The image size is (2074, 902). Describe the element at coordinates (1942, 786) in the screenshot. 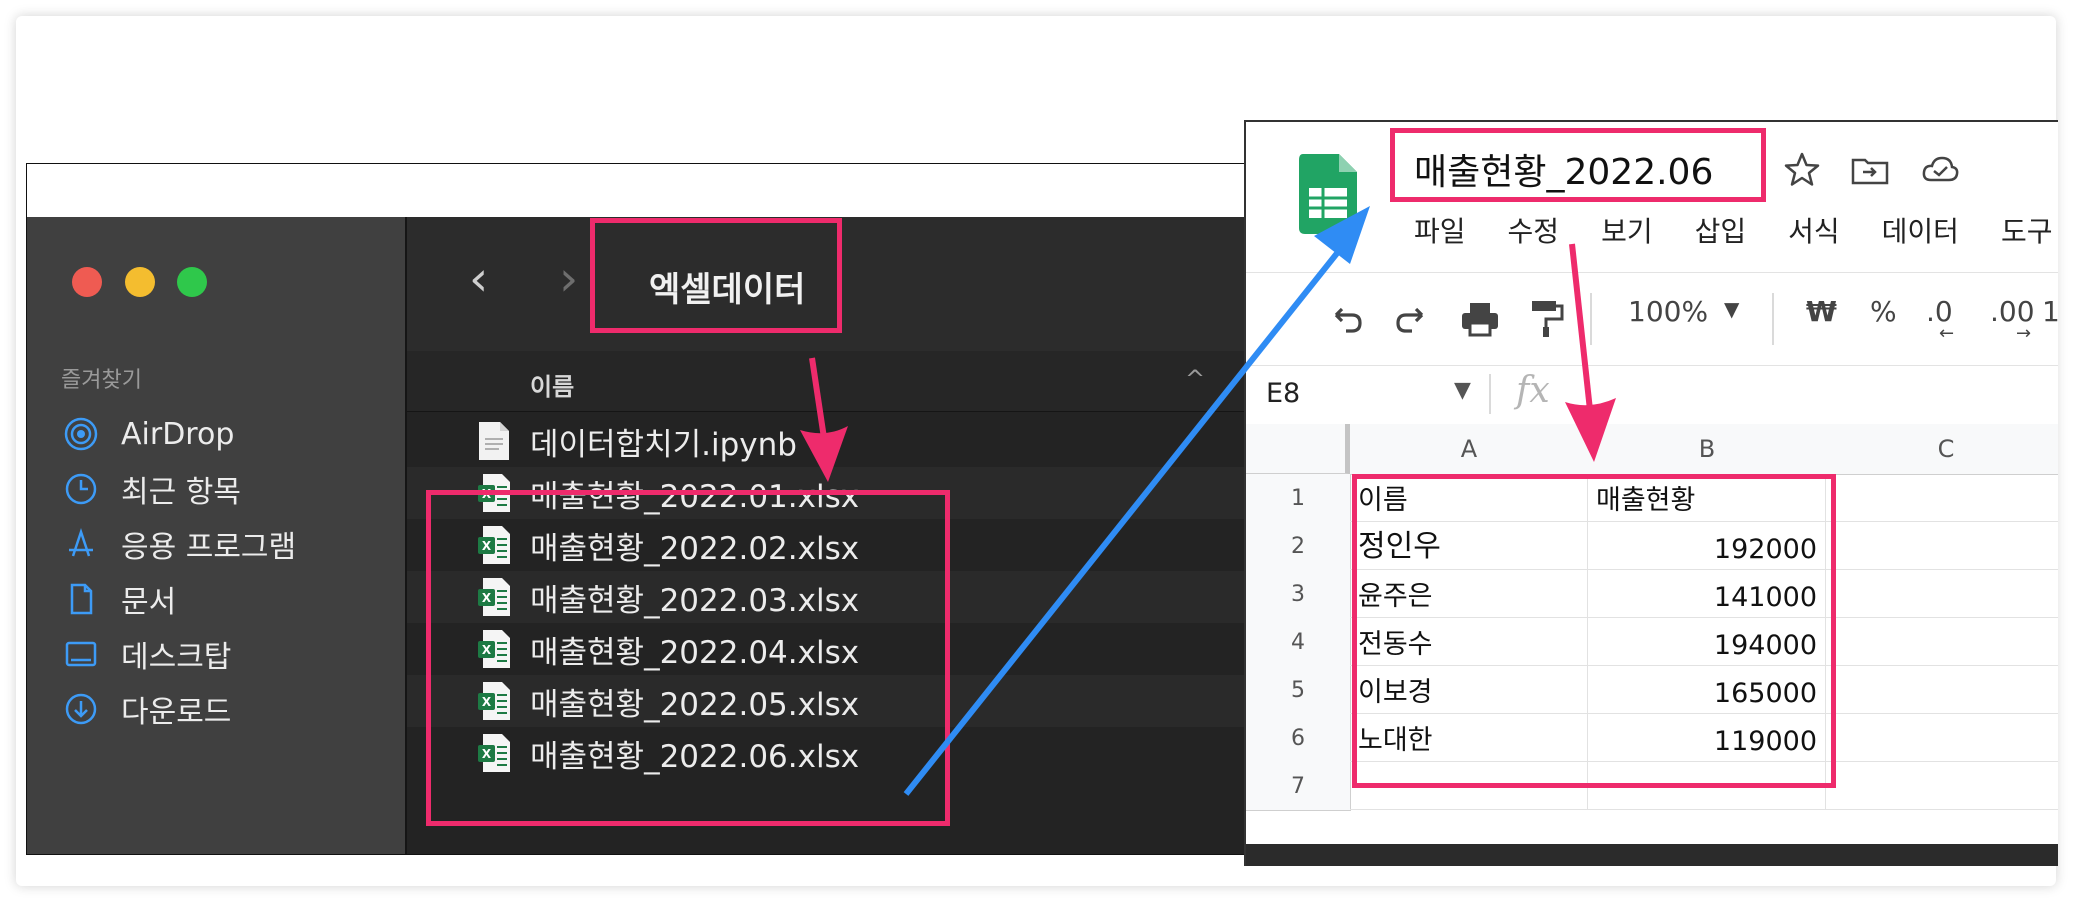

I see `cell-c7` at that location.